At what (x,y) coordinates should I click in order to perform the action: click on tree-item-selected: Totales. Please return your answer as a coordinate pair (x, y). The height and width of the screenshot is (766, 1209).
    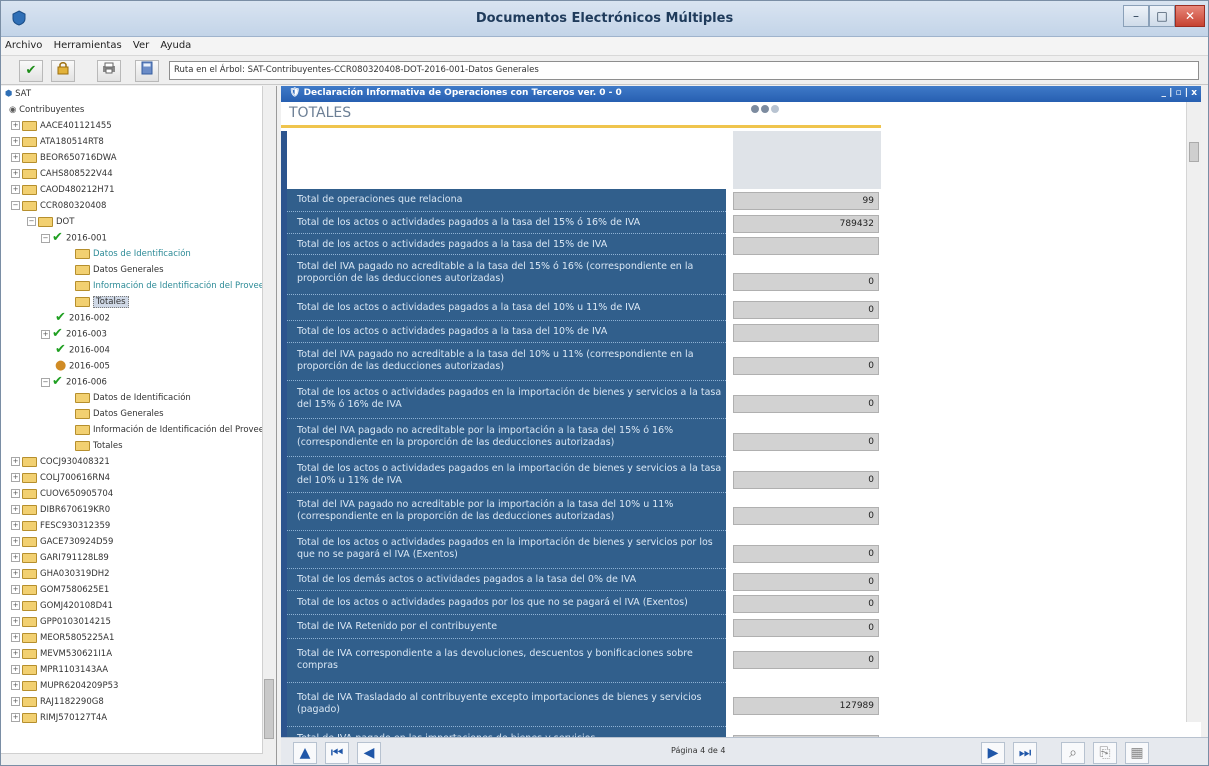
    Looking at the image, I should click on (102, 302).